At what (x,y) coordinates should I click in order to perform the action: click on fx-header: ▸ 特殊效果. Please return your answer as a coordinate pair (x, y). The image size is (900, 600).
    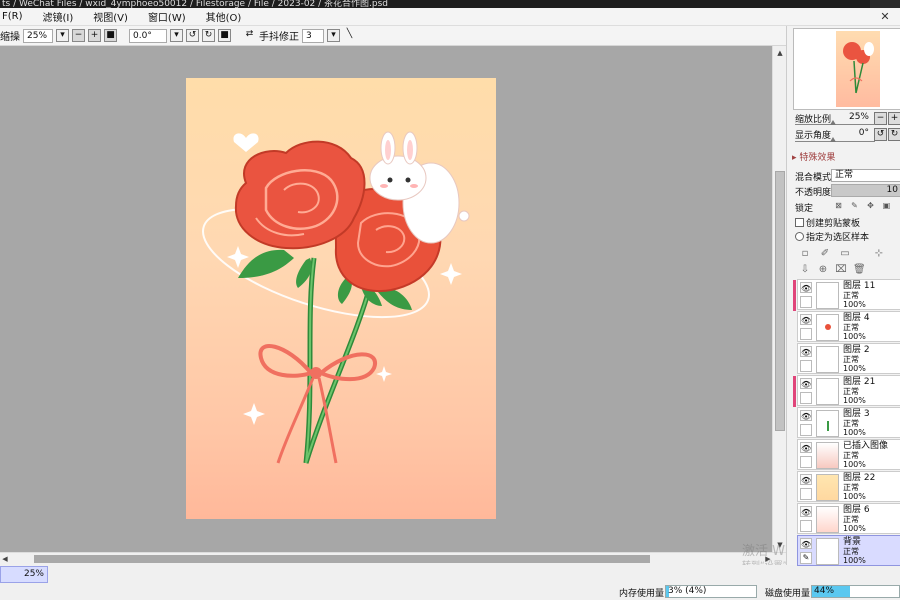
    Looking at the image, I should click on (846, 158).